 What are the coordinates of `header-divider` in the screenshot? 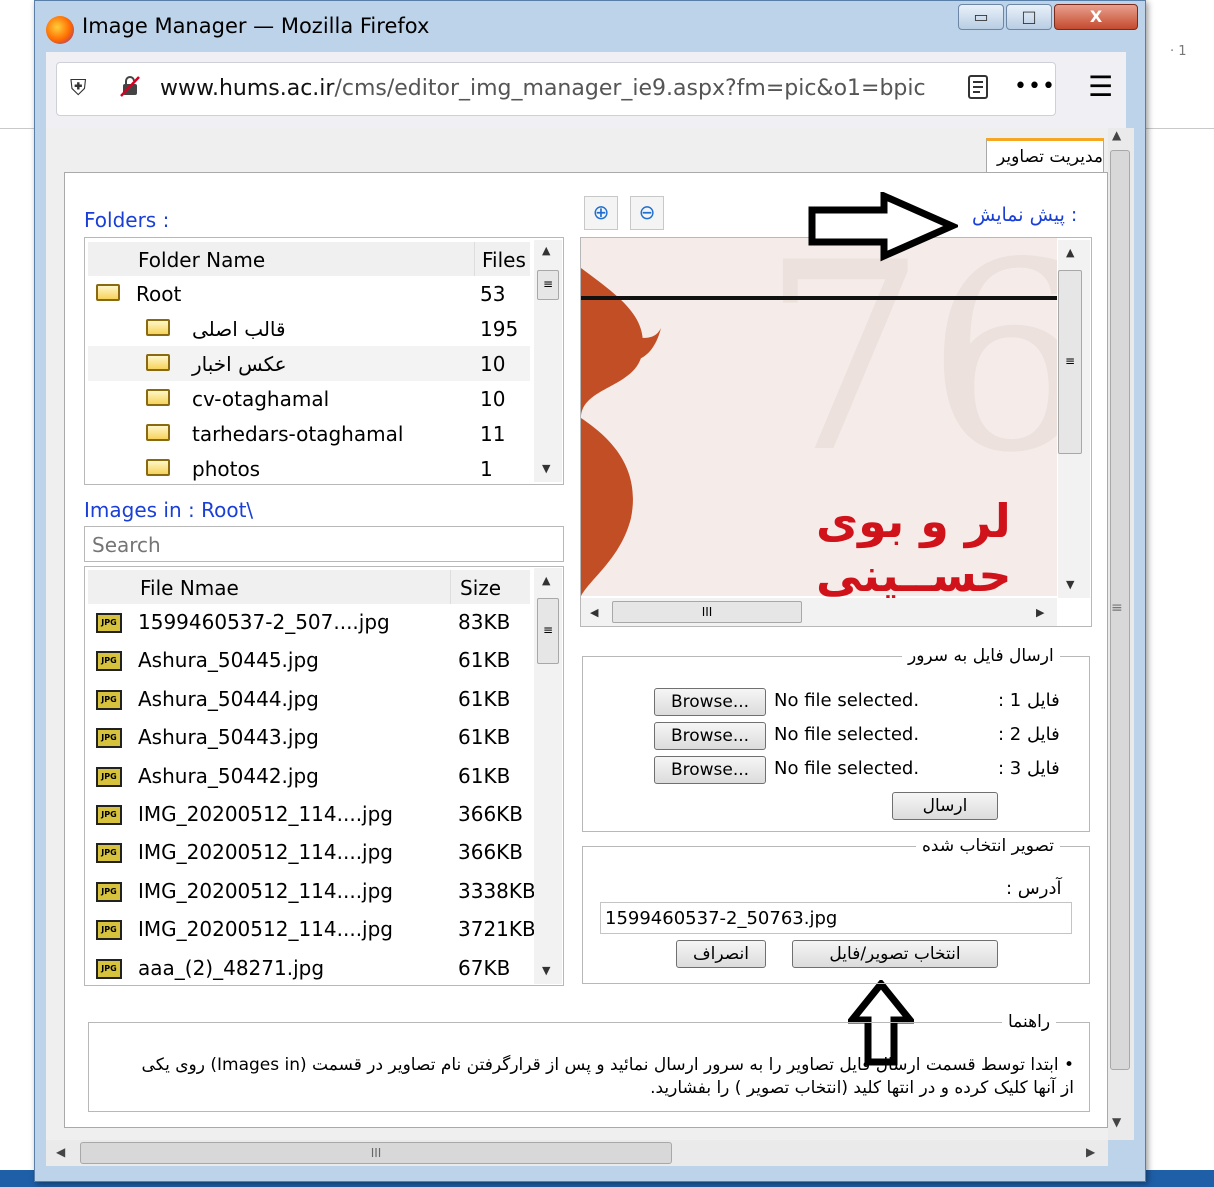 It's located at (474, 259).